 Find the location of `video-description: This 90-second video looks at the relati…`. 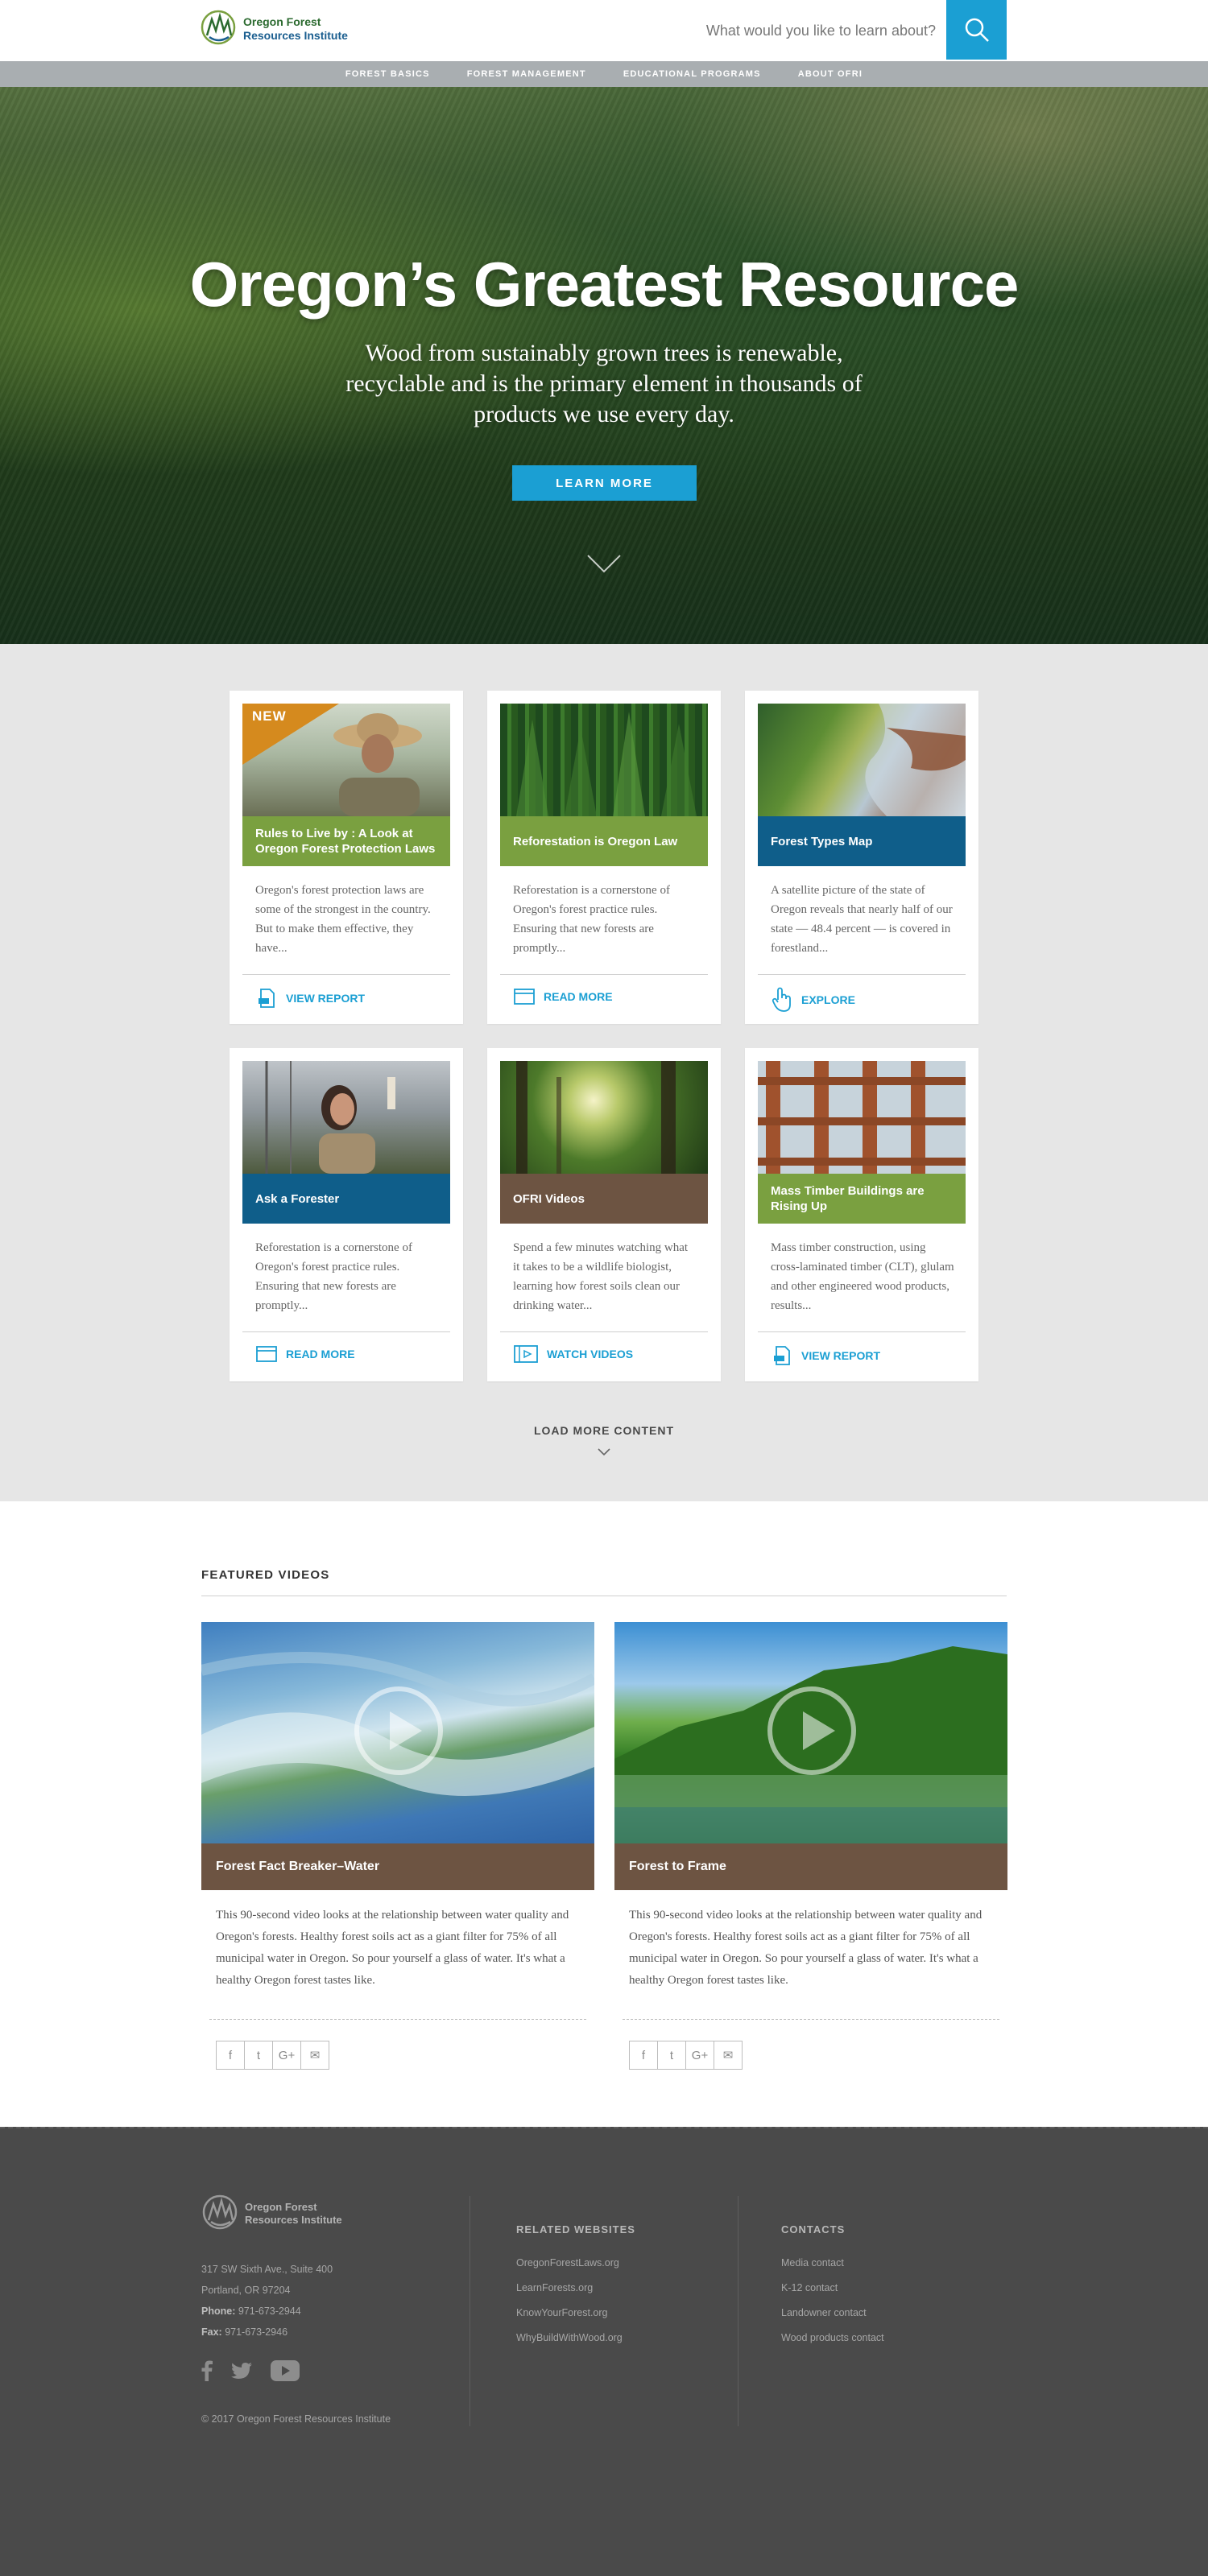

video-description: This 90-second video looks at the relati… is located at coordinates (806, 1948).